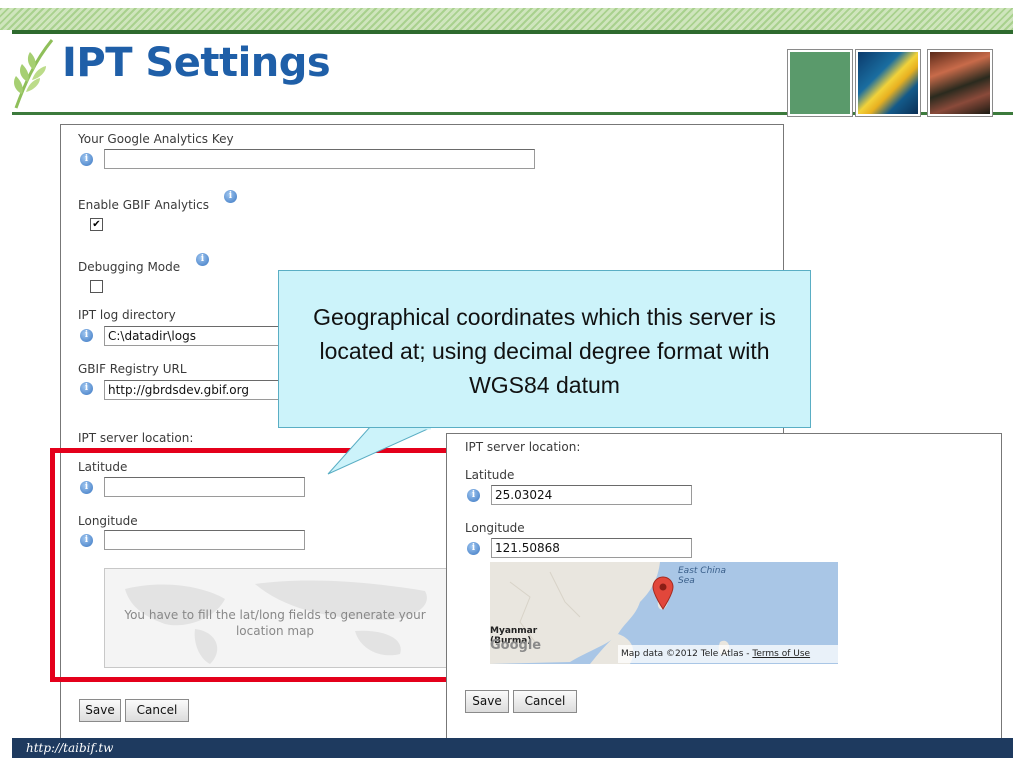 The height and width of the screenshot is (768, 1024). Describe the element at coordinates (687, 654) in the screenshot. I see `map-attribution-text: Map data ©2012 Tele Atlas -` at that location.